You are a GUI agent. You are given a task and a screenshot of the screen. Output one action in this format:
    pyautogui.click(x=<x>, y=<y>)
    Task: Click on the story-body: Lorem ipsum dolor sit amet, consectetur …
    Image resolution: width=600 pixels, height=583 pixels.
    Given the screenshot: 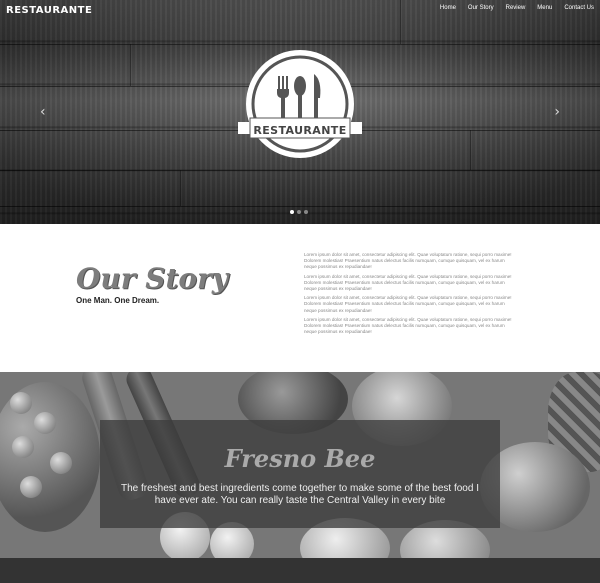 What is the action you would take?
    pyautogui.click(x=411, y=295)
    